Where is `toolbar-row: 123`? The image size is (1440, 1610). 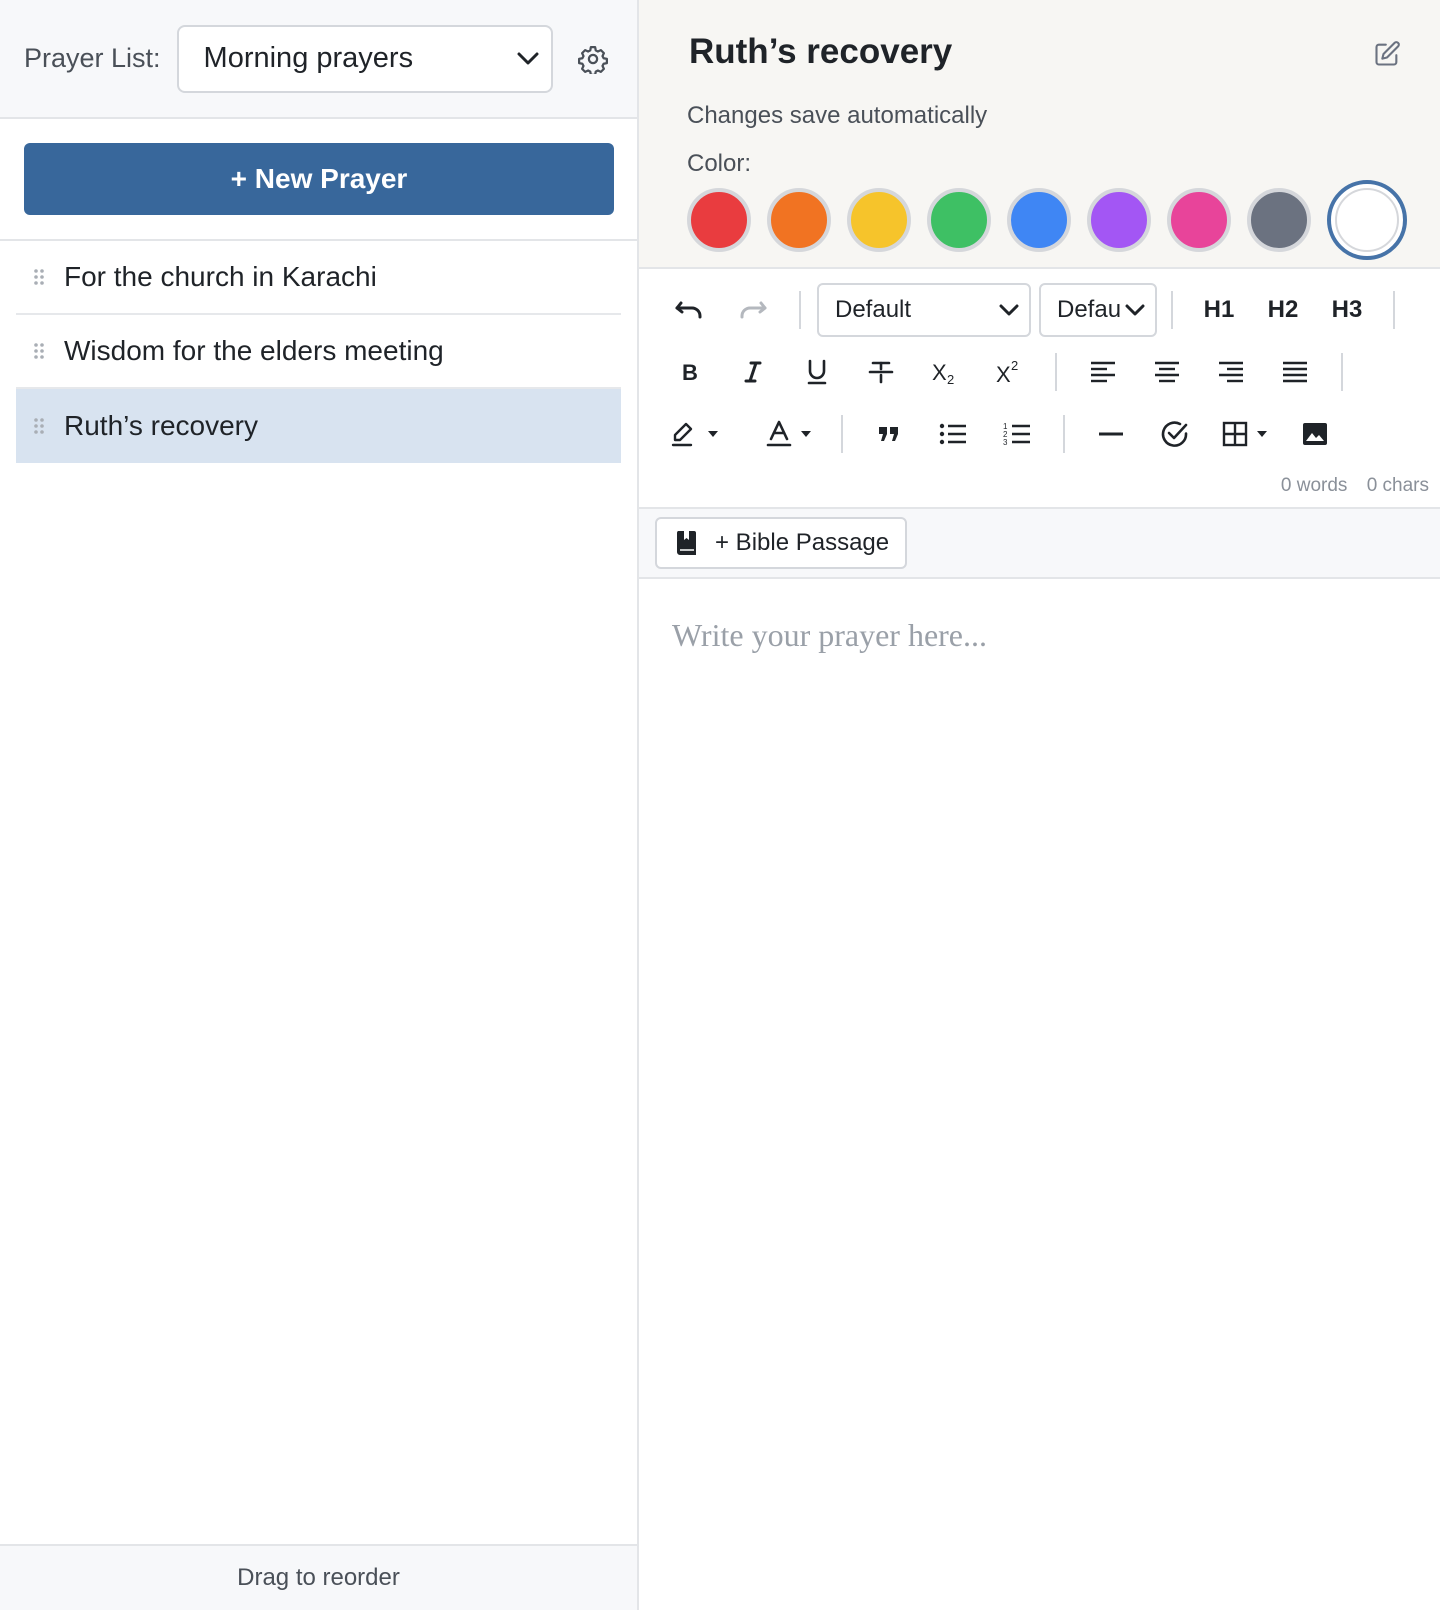
toolbar-row: 123 is located at coordinates (1047, 434).